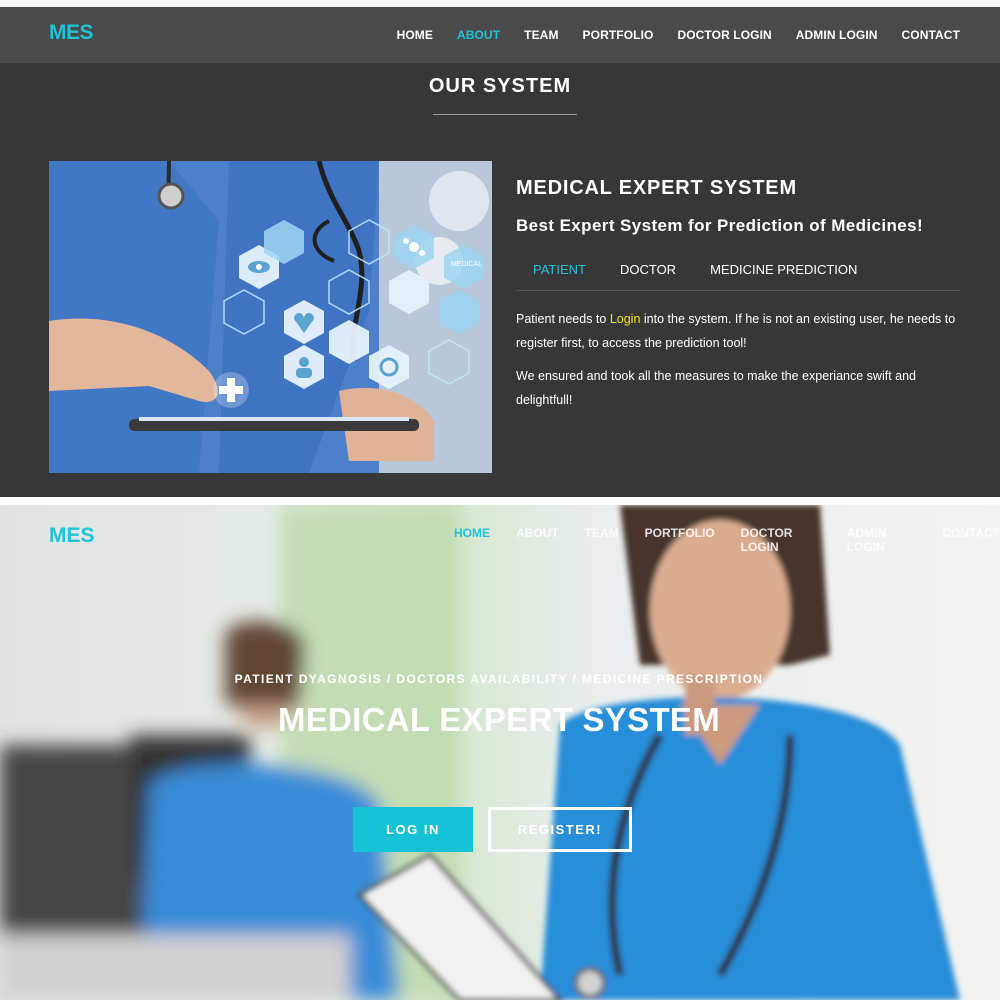  I want to click on hero-nav-team: TEAM, so click(602, 540).